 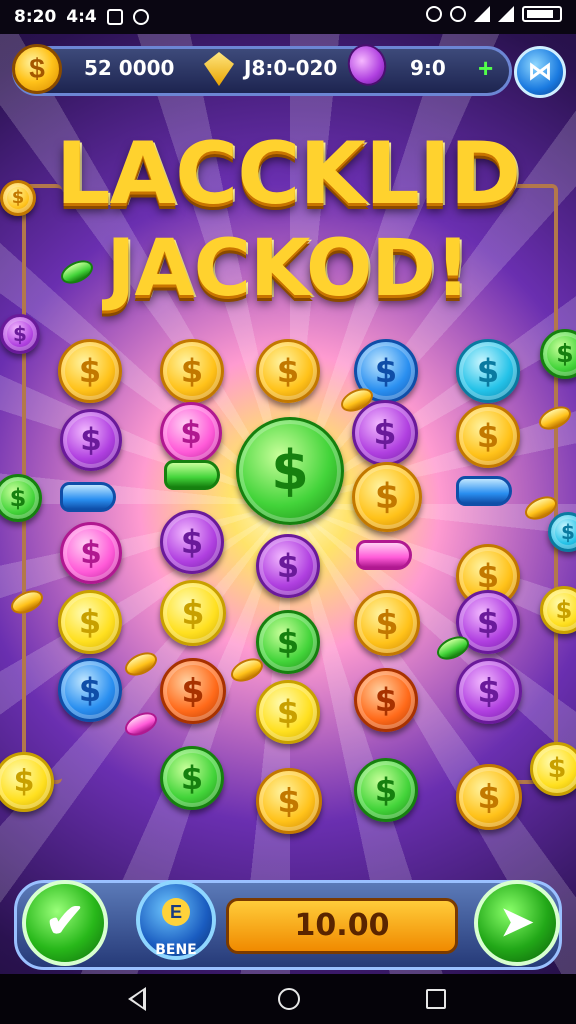 I want to click on add-currency-button: +, so click(x=485, y=68).